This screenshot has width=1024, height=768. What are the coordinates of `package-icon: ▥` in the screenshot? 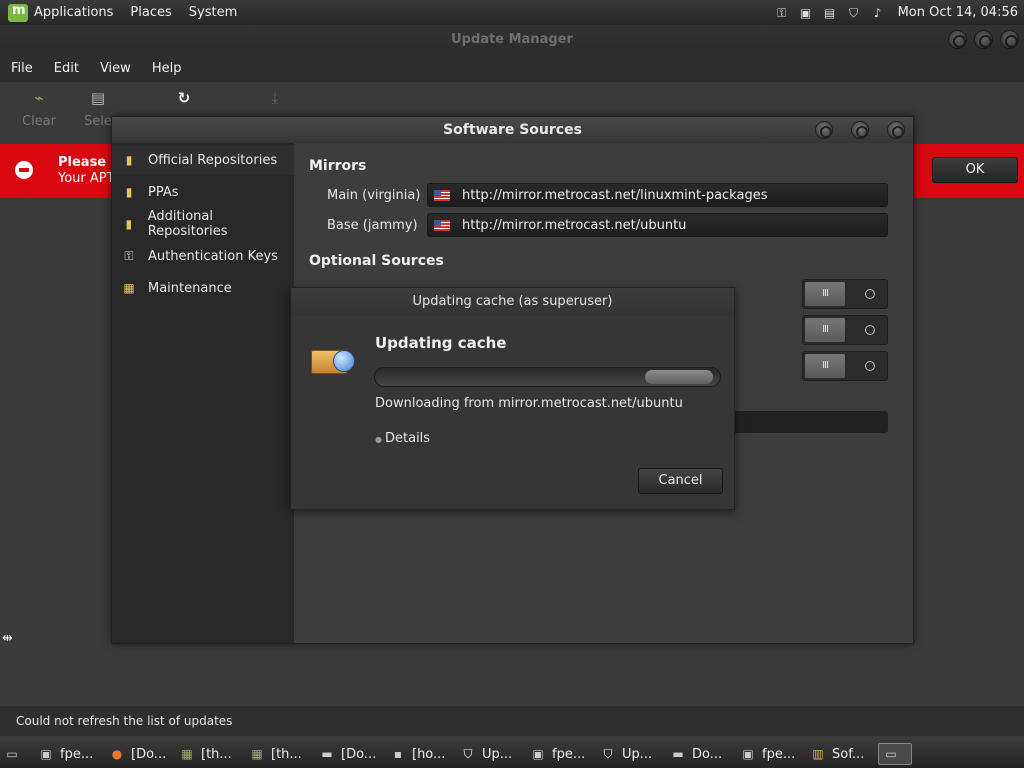 It's located at (818, 753).